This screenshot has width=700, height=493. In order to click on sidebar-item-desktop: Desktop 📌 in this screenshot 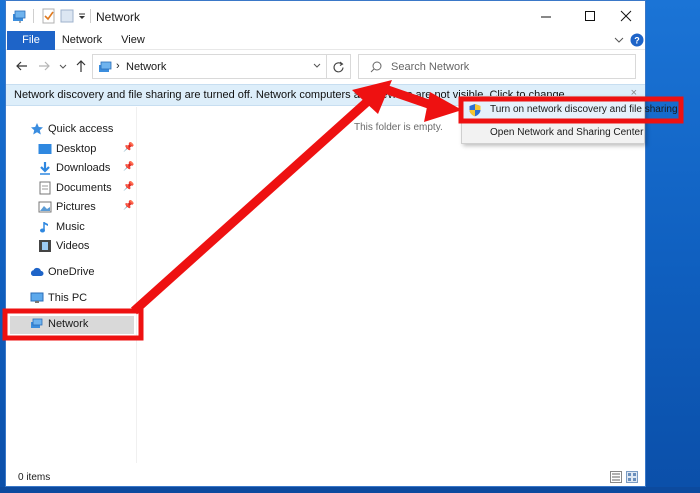, I will do `click(72, 150)`.